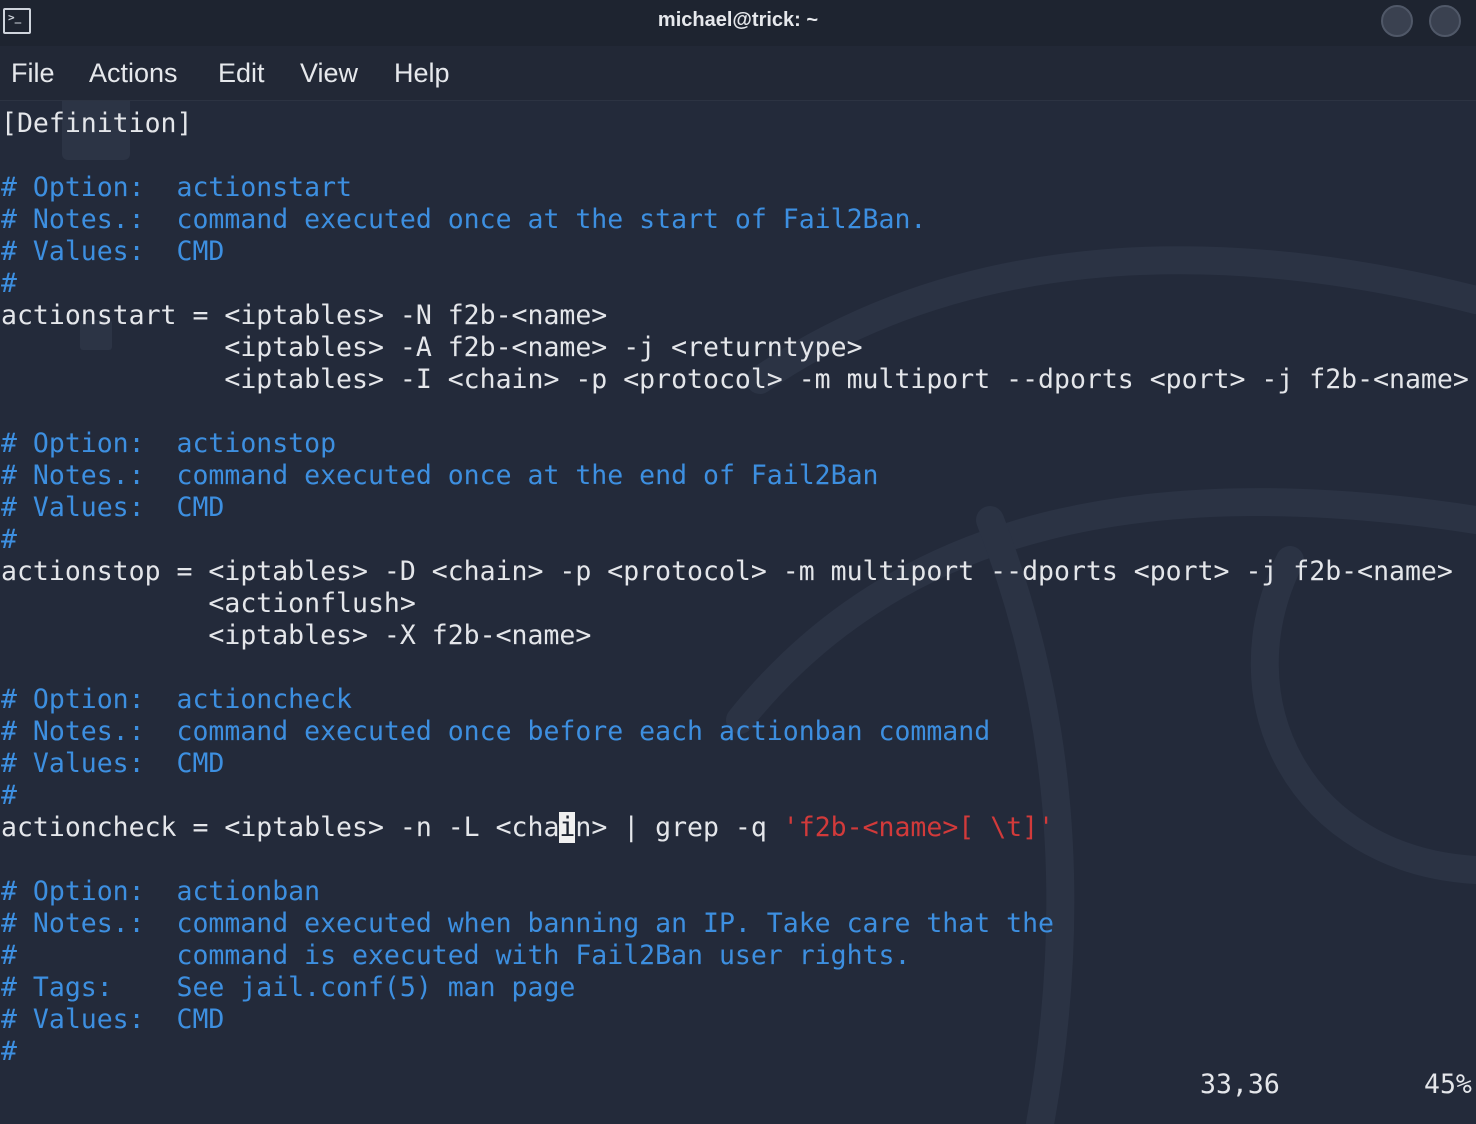  What do you see at coordinates (161, 891) in the screenshot?
I see `comment-line: # Option: actionban` at bounding box center [161, 891].